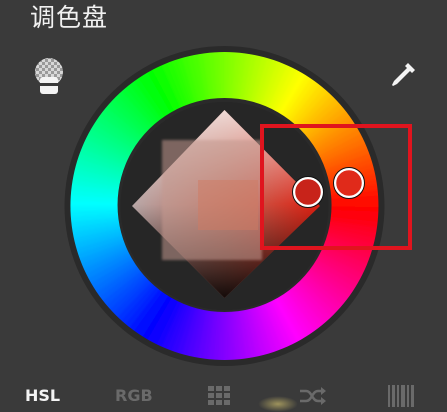 Image resolution: width=447 pixels, height=412 pixels. I want to click on hue-picker-handle, so click(349, 183).